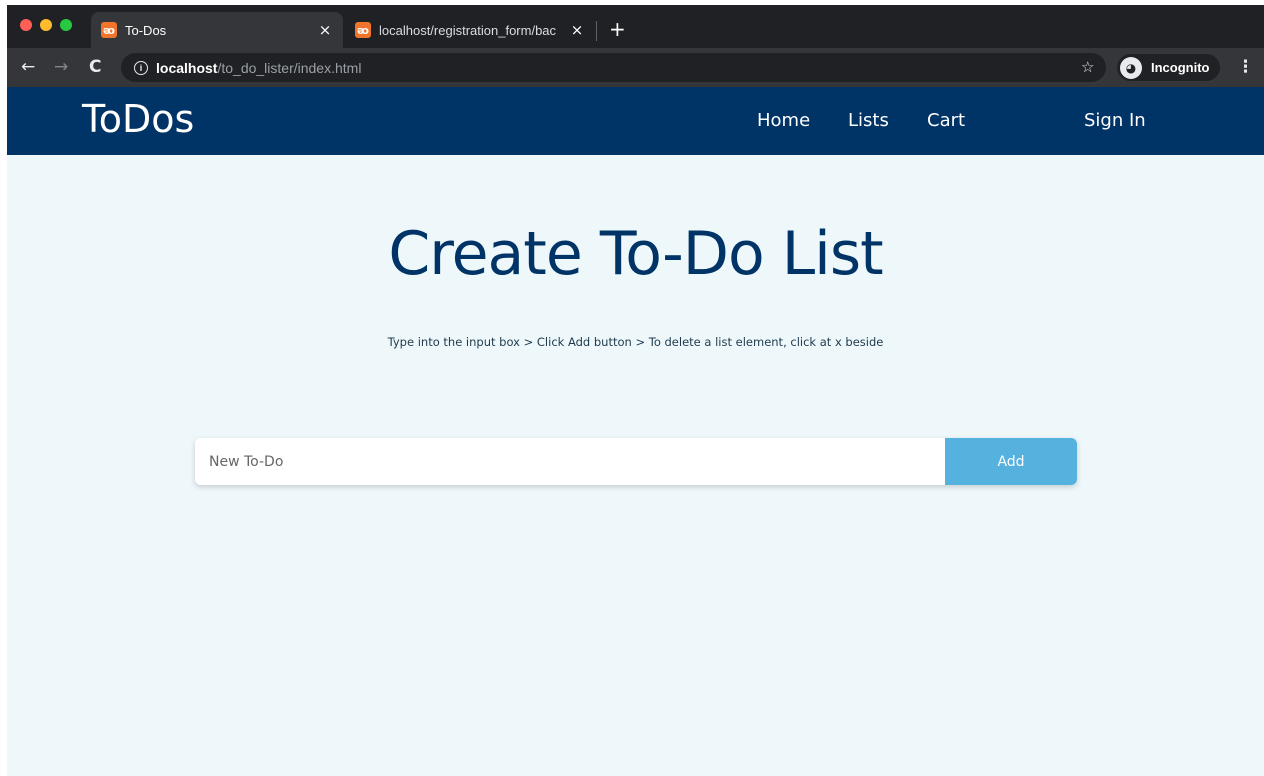 Image resolution: width=1264 pixels, height=776 pixels. I want to click on url-text: localhost/to_do_lister/index.html, so click(258, 68).